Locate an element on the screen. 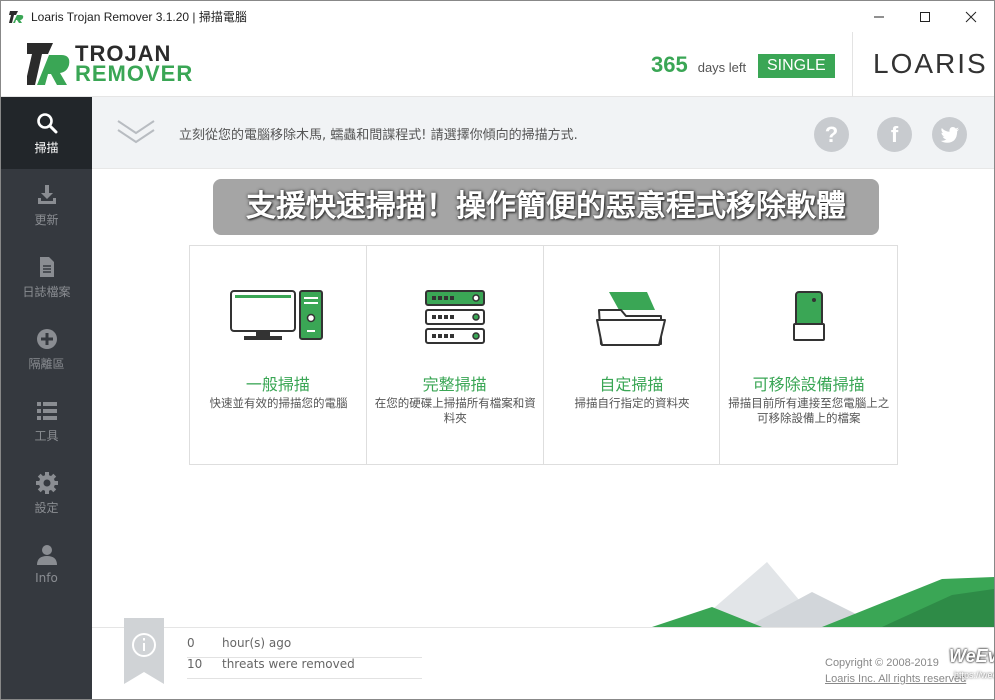 The height and width of the screenshot is (700, 995). decorative-mountains is located at coordinates (823, 594).